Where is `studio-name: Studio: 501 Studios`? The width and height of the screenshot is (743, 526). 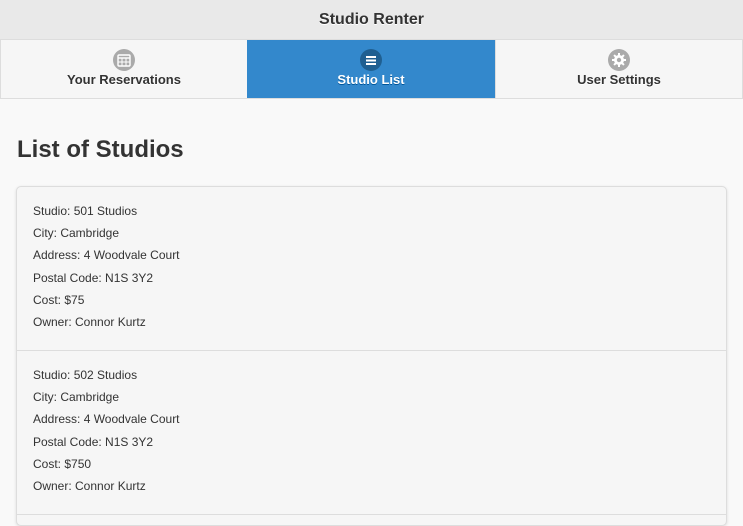
studio-name: Studio: 501 Studios is located at coordinates (85, 211).